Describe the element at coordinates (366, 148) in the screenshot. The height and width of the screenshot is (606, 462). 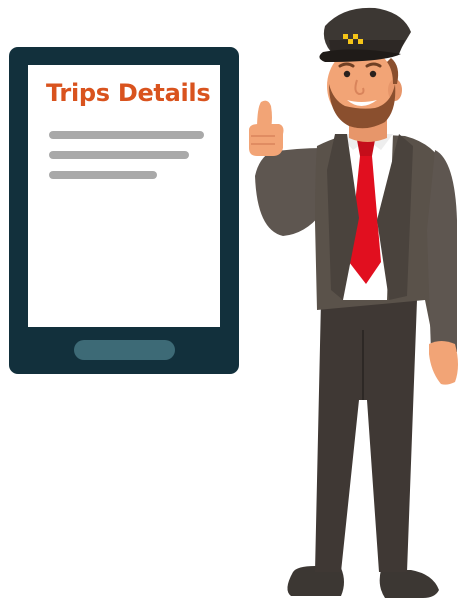
I see `tie-knot` at that location.